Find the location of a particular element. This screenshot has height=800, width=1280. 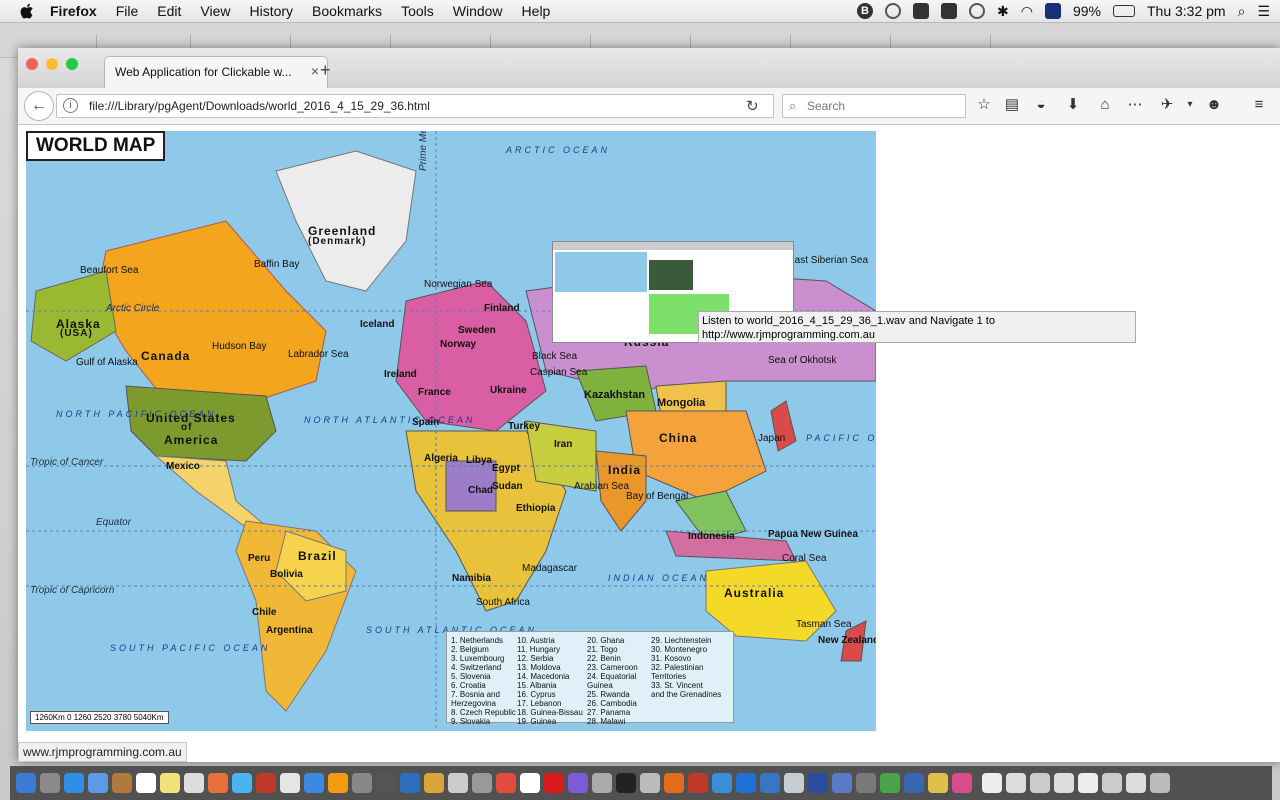

menu-view: View is located at coordinates (215, 11).